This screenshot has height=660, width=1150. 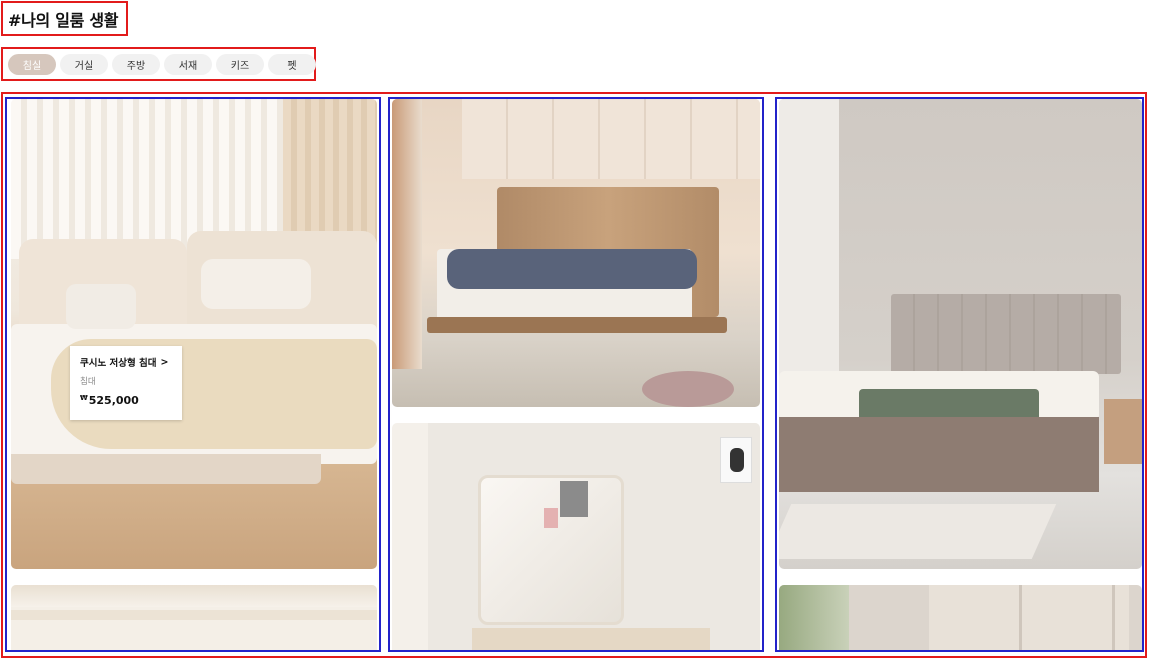 I want to click on bed-frame-decor, so click(x=577, y=325).